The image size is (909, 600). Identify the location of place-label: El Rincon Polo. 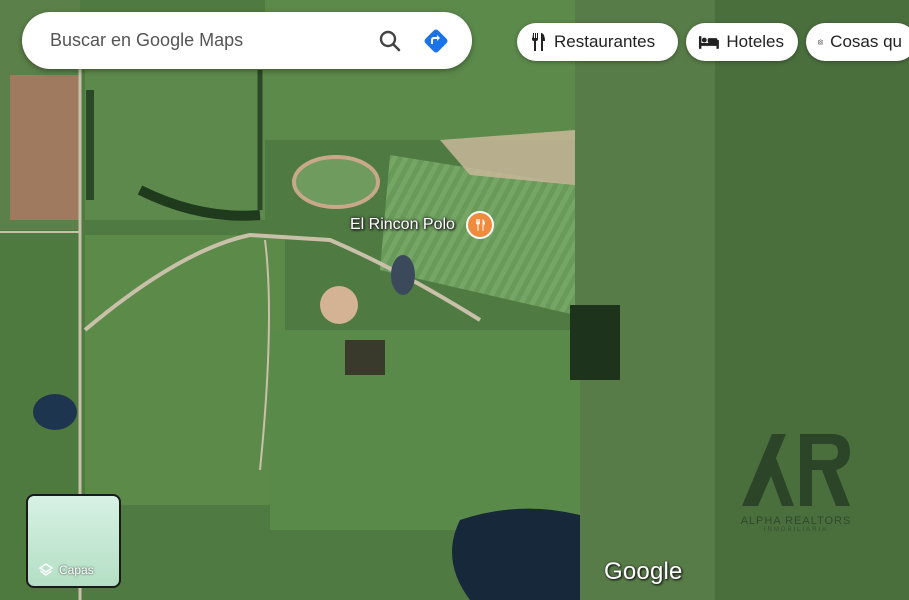
(402, 225).